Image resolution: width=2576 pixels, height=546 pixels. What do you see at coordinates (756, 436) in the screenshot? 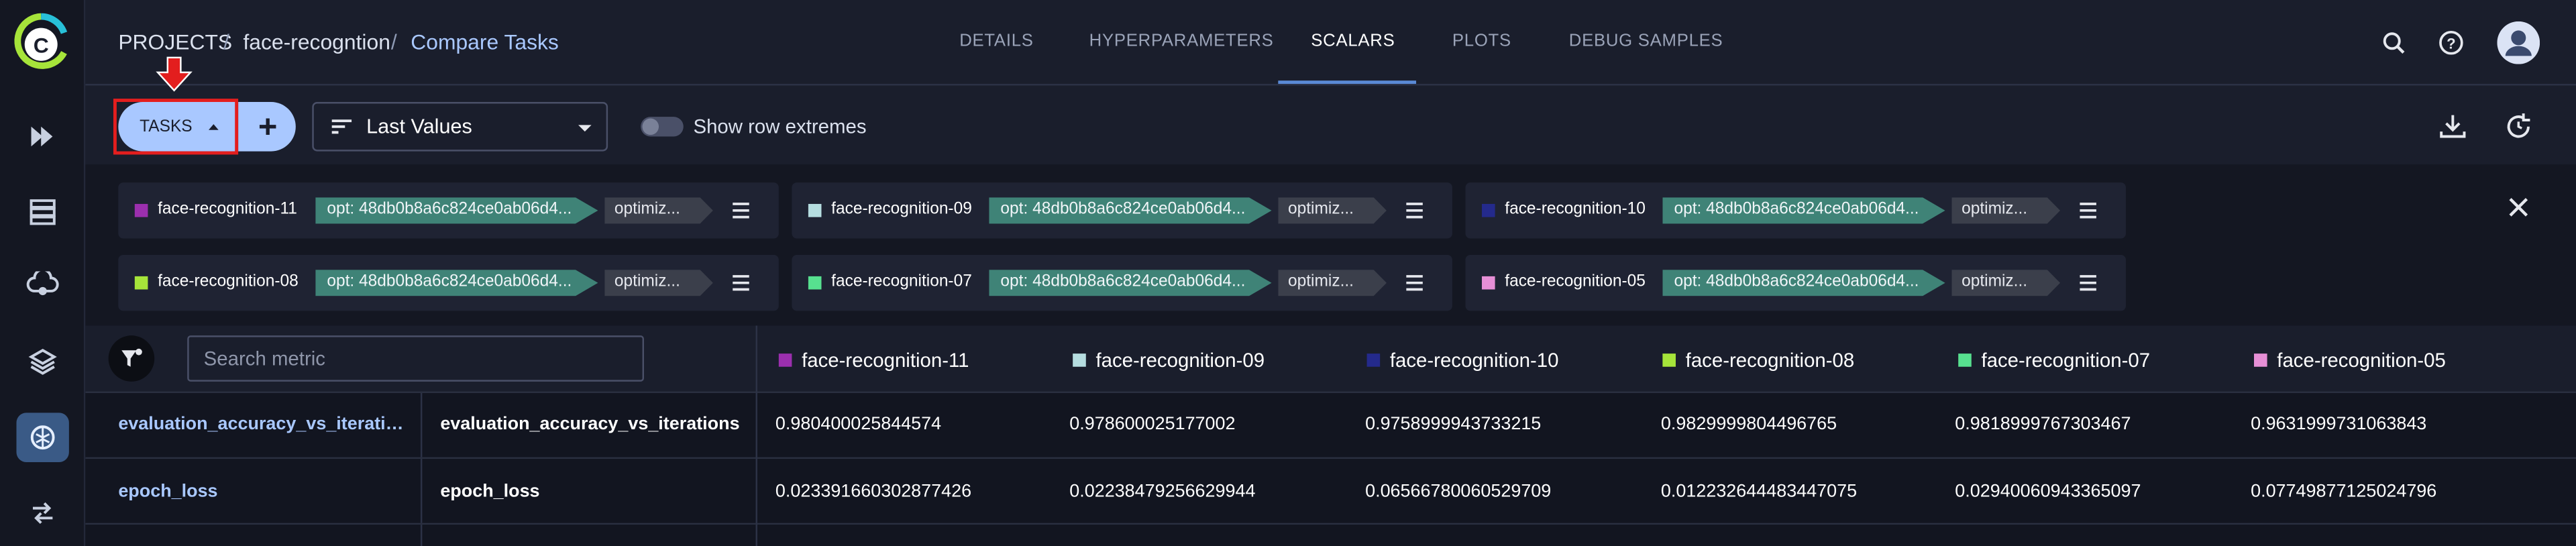
I see `metric-column-divider` at bounding box center [756, 436].